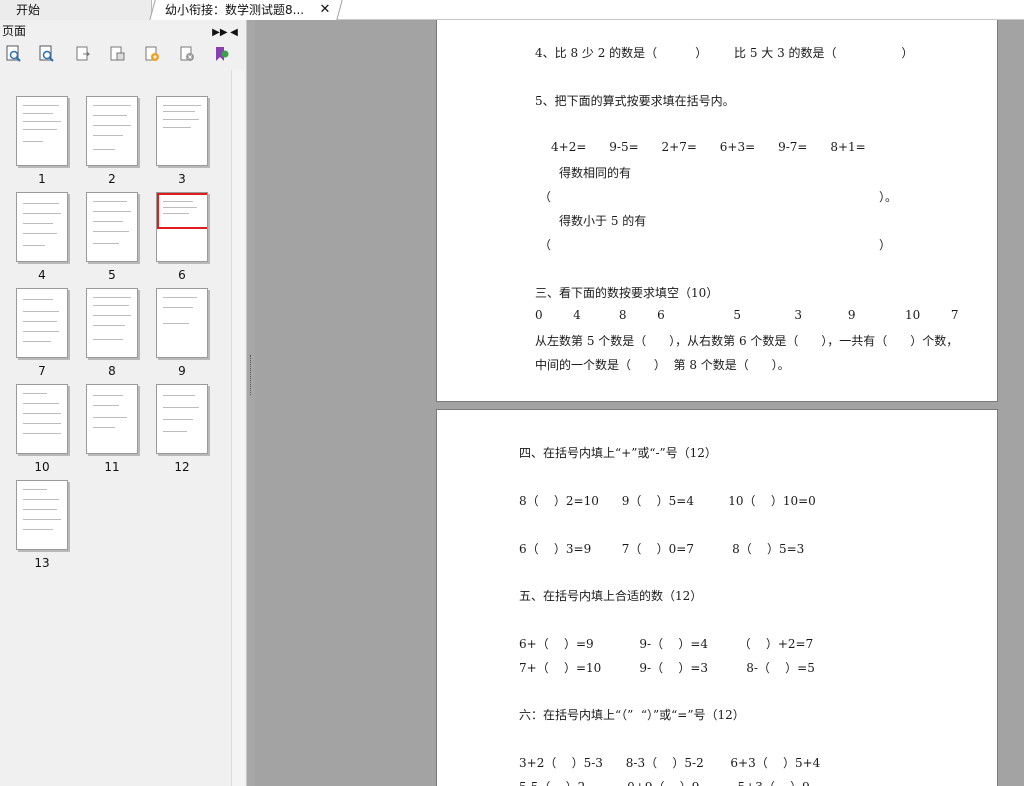  What do you see at coordinates (42, 237) in the screenshot?
I see `page-thumbnail: 4` at bounding box center [42, 237].